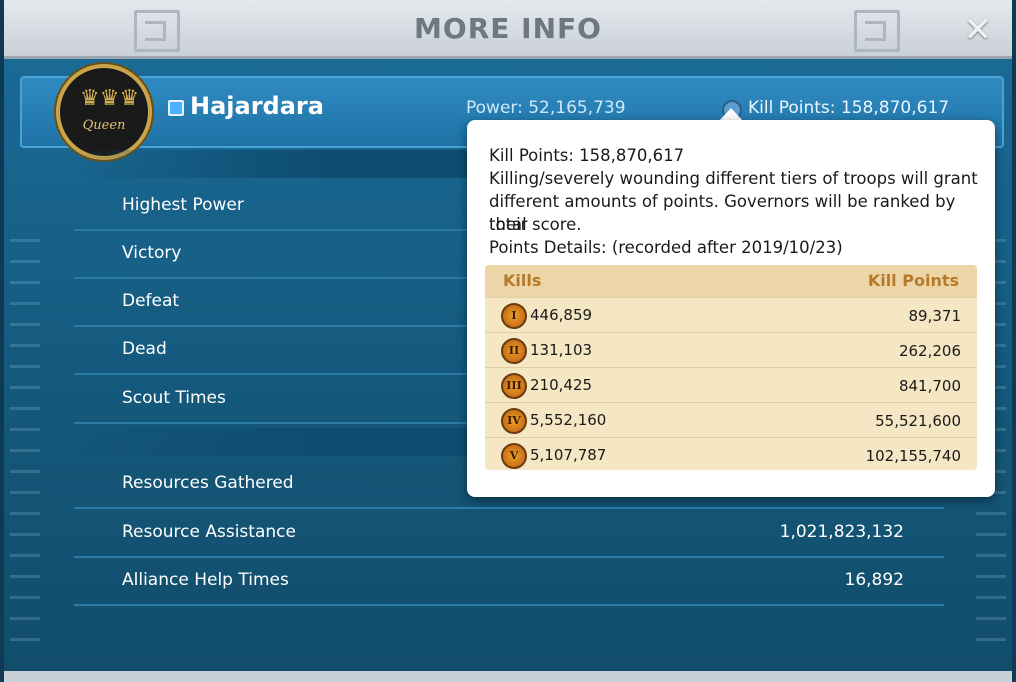 The image size is (1016, 682). What do you see at coordinates (849, 108) in the screenshot?
I see `kill-points-value: Kill Points: 158,870,617` at bounding box center [849, 108].